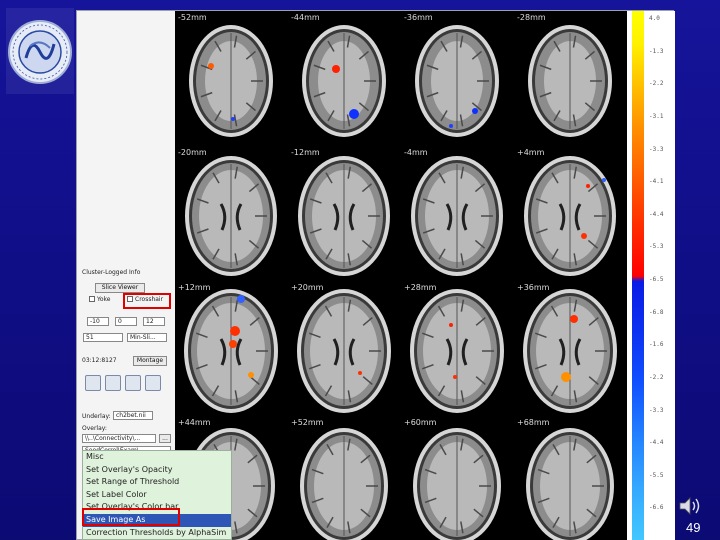 Image resolution: width=720 pixels, height=540 pixels. I want to click on brain-slice: +12mm, so click(231, 348).